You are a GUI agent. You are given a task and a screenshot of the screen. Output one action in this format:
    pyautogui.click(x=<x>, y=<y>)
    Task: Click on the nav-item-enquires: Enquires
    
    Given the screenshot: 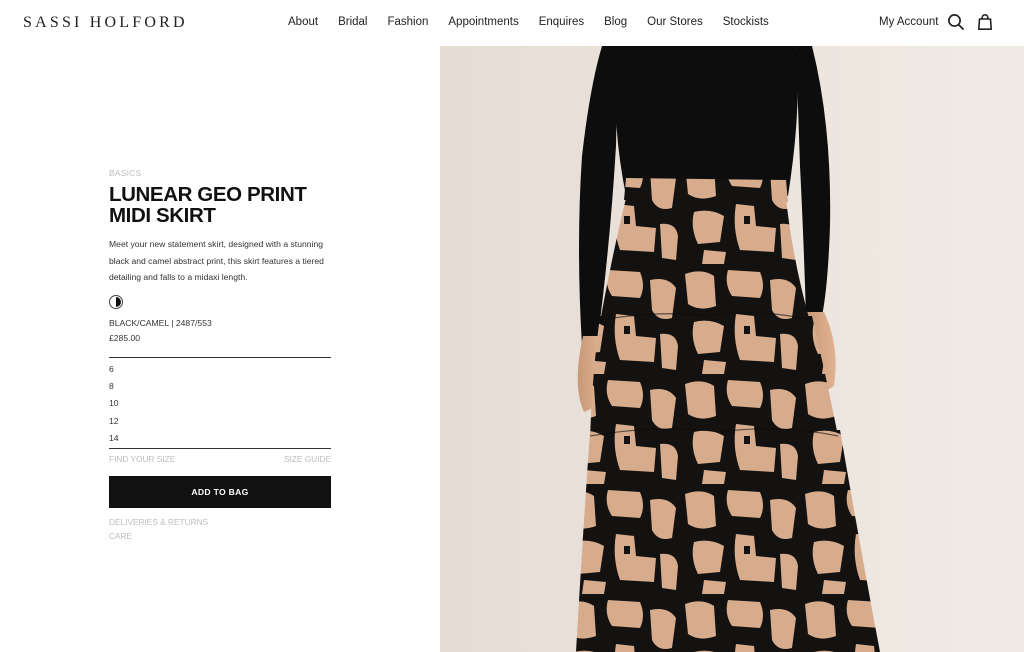 What is the action you would take?
    pyautogui.click(x=561, y=22)
    